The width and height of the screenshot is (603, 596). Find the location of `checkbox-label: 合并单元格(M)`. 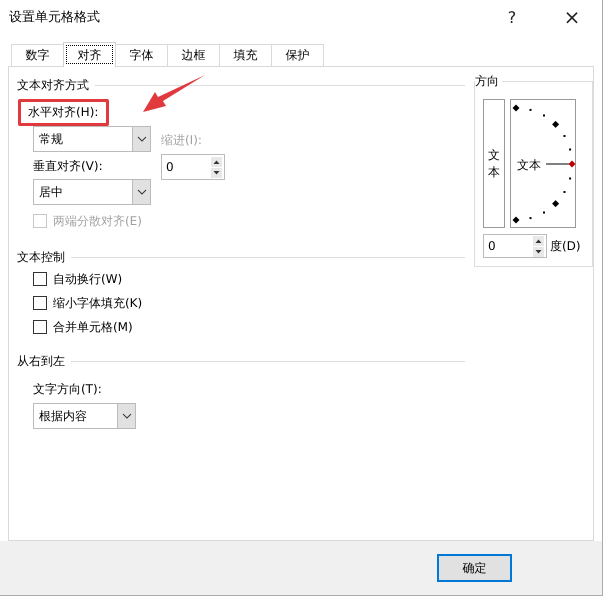

checkbox-label: 合并单元格(M) is located at coordinates (93, 327).